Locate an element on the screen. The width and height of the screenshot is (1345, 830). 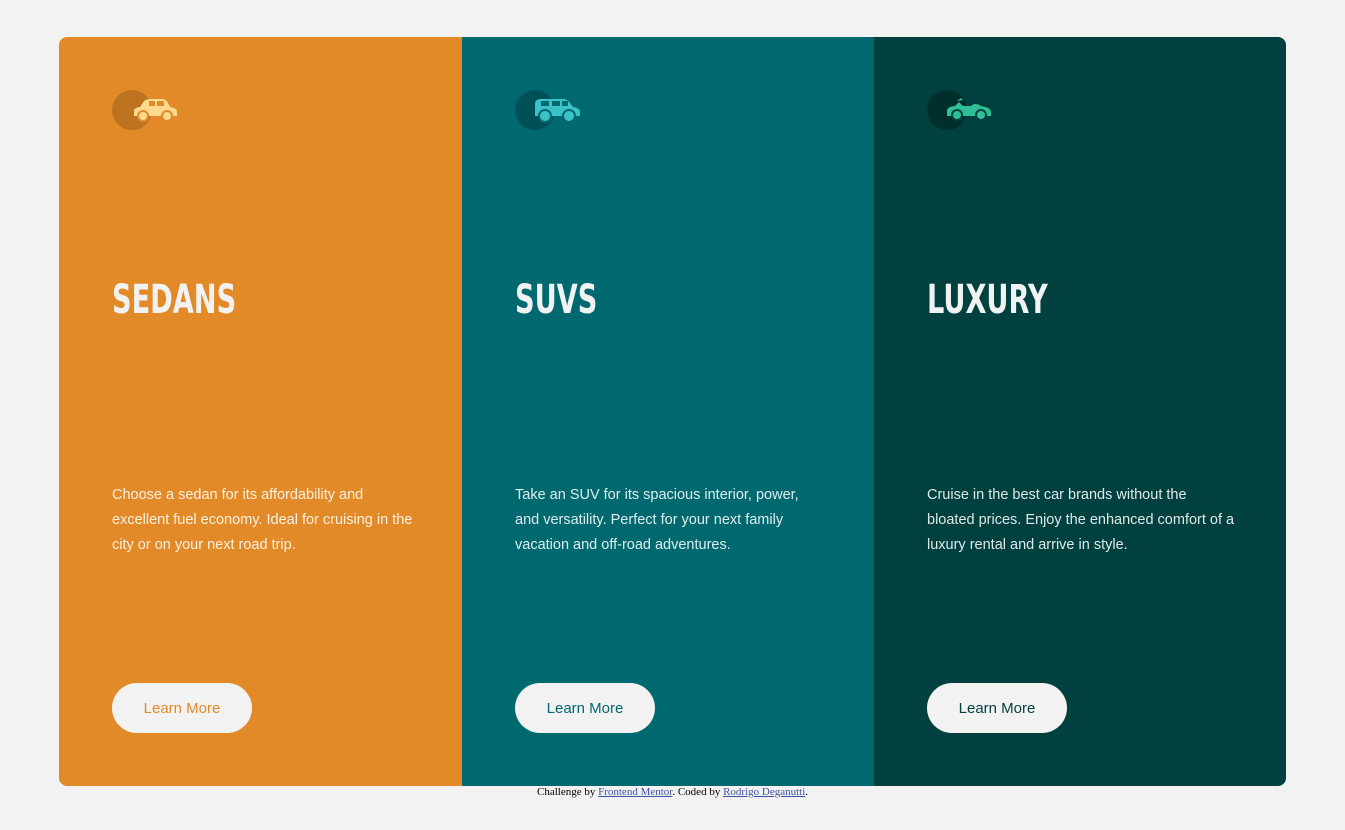
card-title: LUXURY is located at coordinates (987, 300).